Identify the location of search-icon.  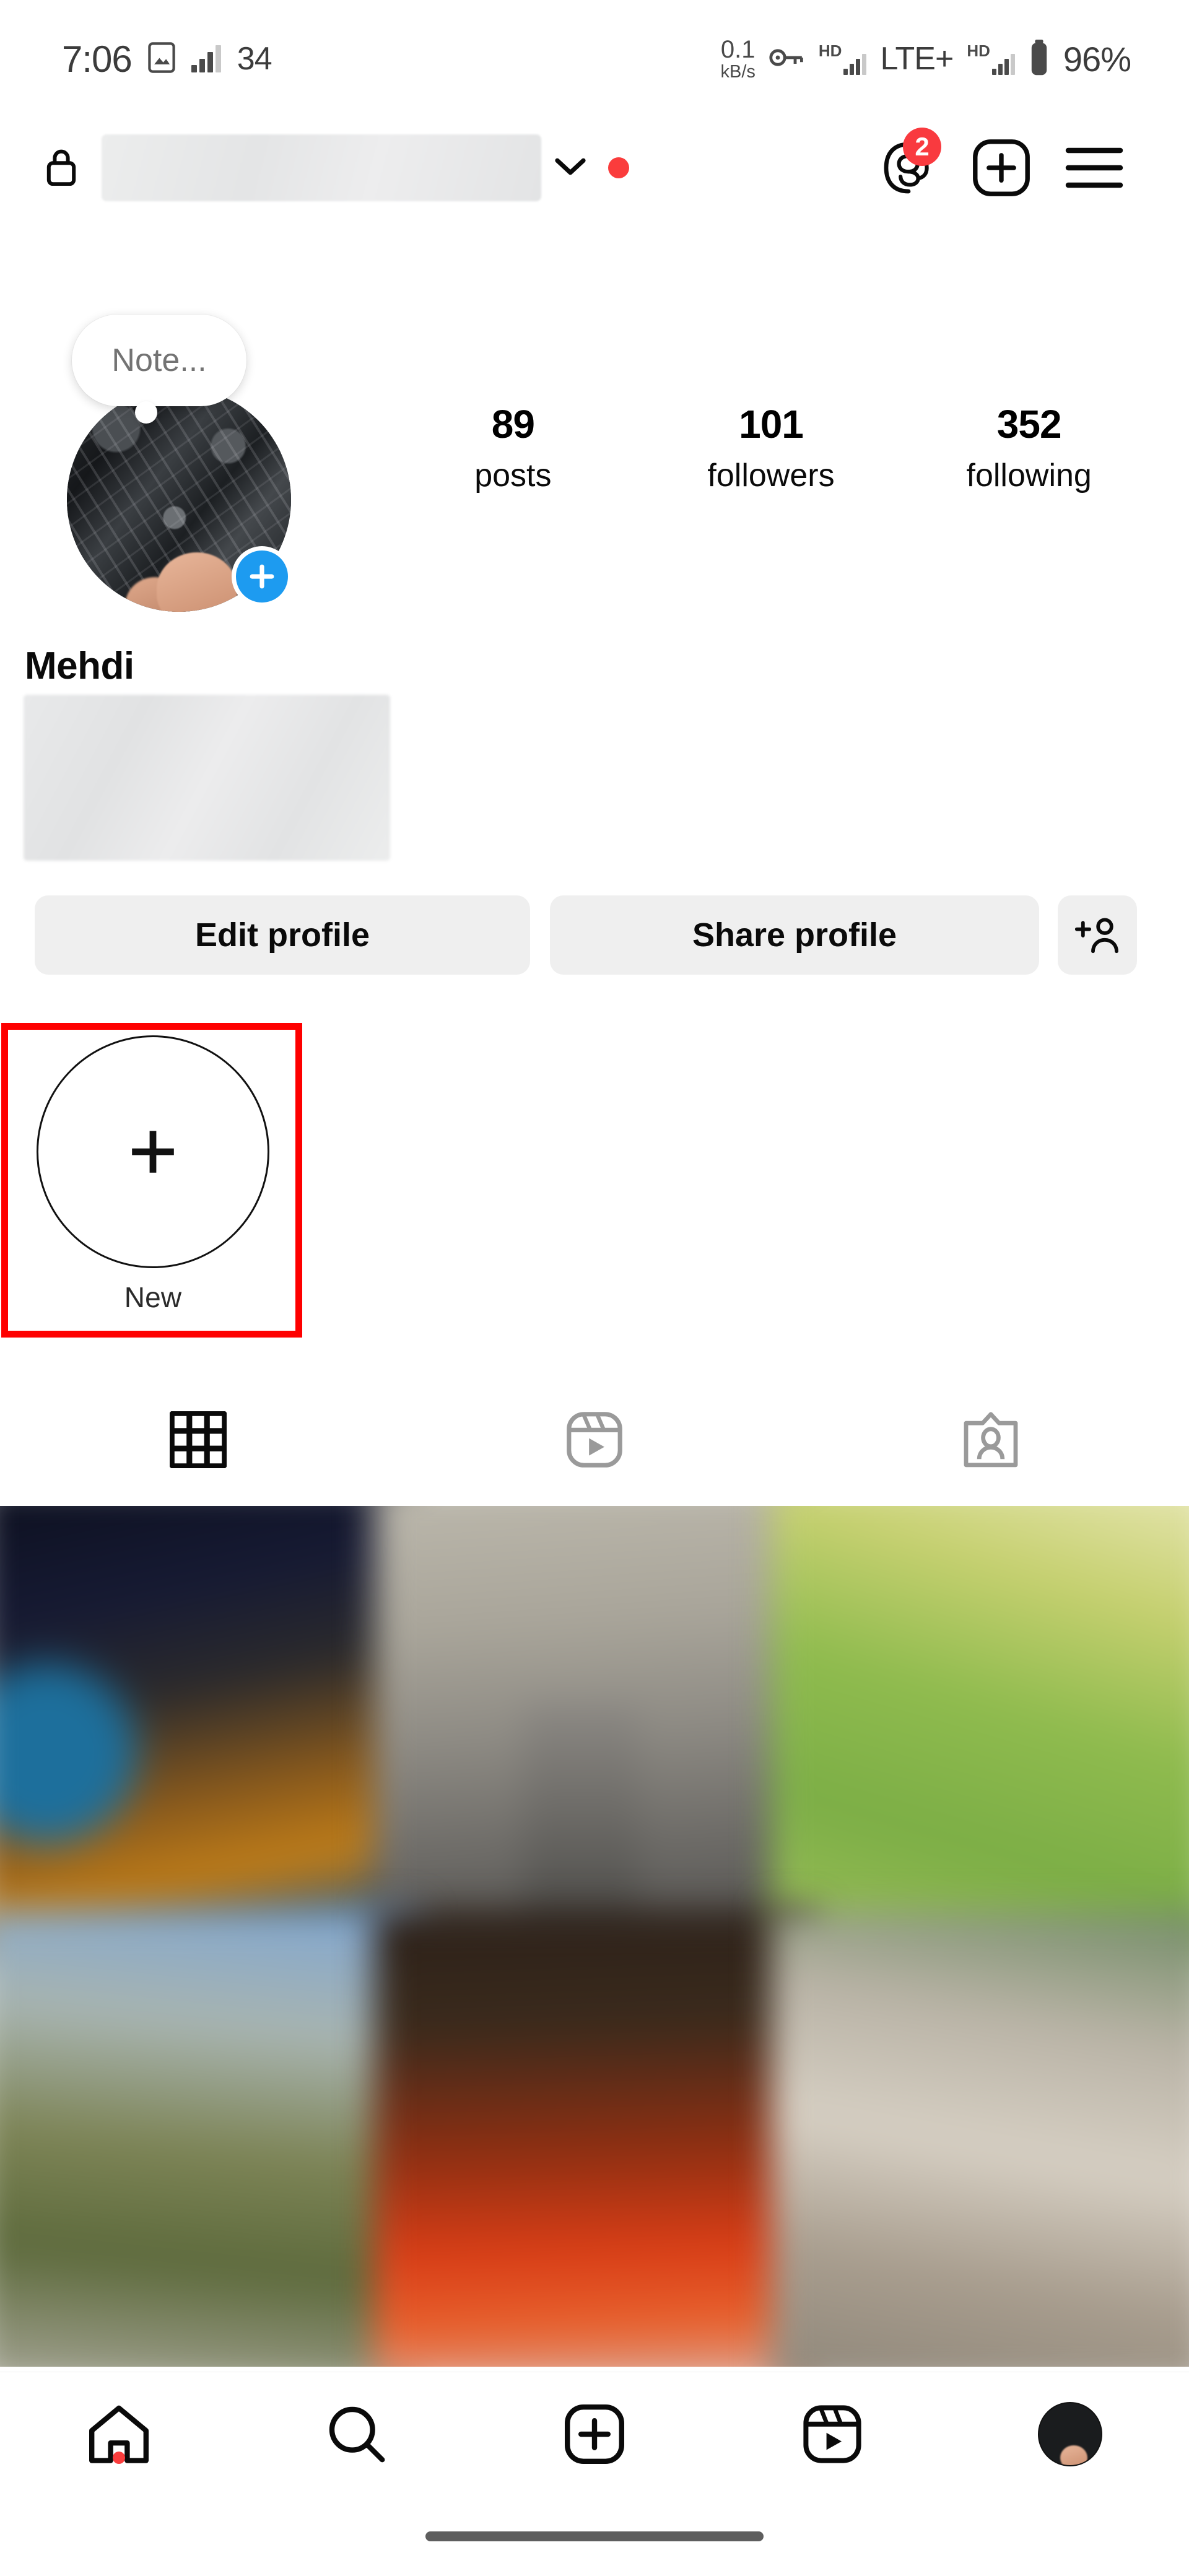
(357, 2434).